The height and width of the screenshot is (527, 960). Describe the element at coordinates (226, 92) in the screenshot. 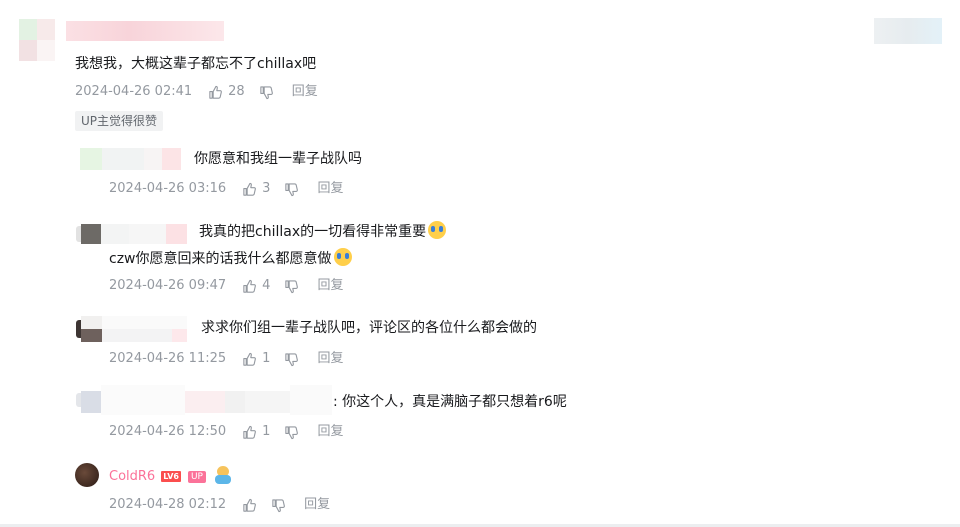

I see `like-button: 28` at that location.